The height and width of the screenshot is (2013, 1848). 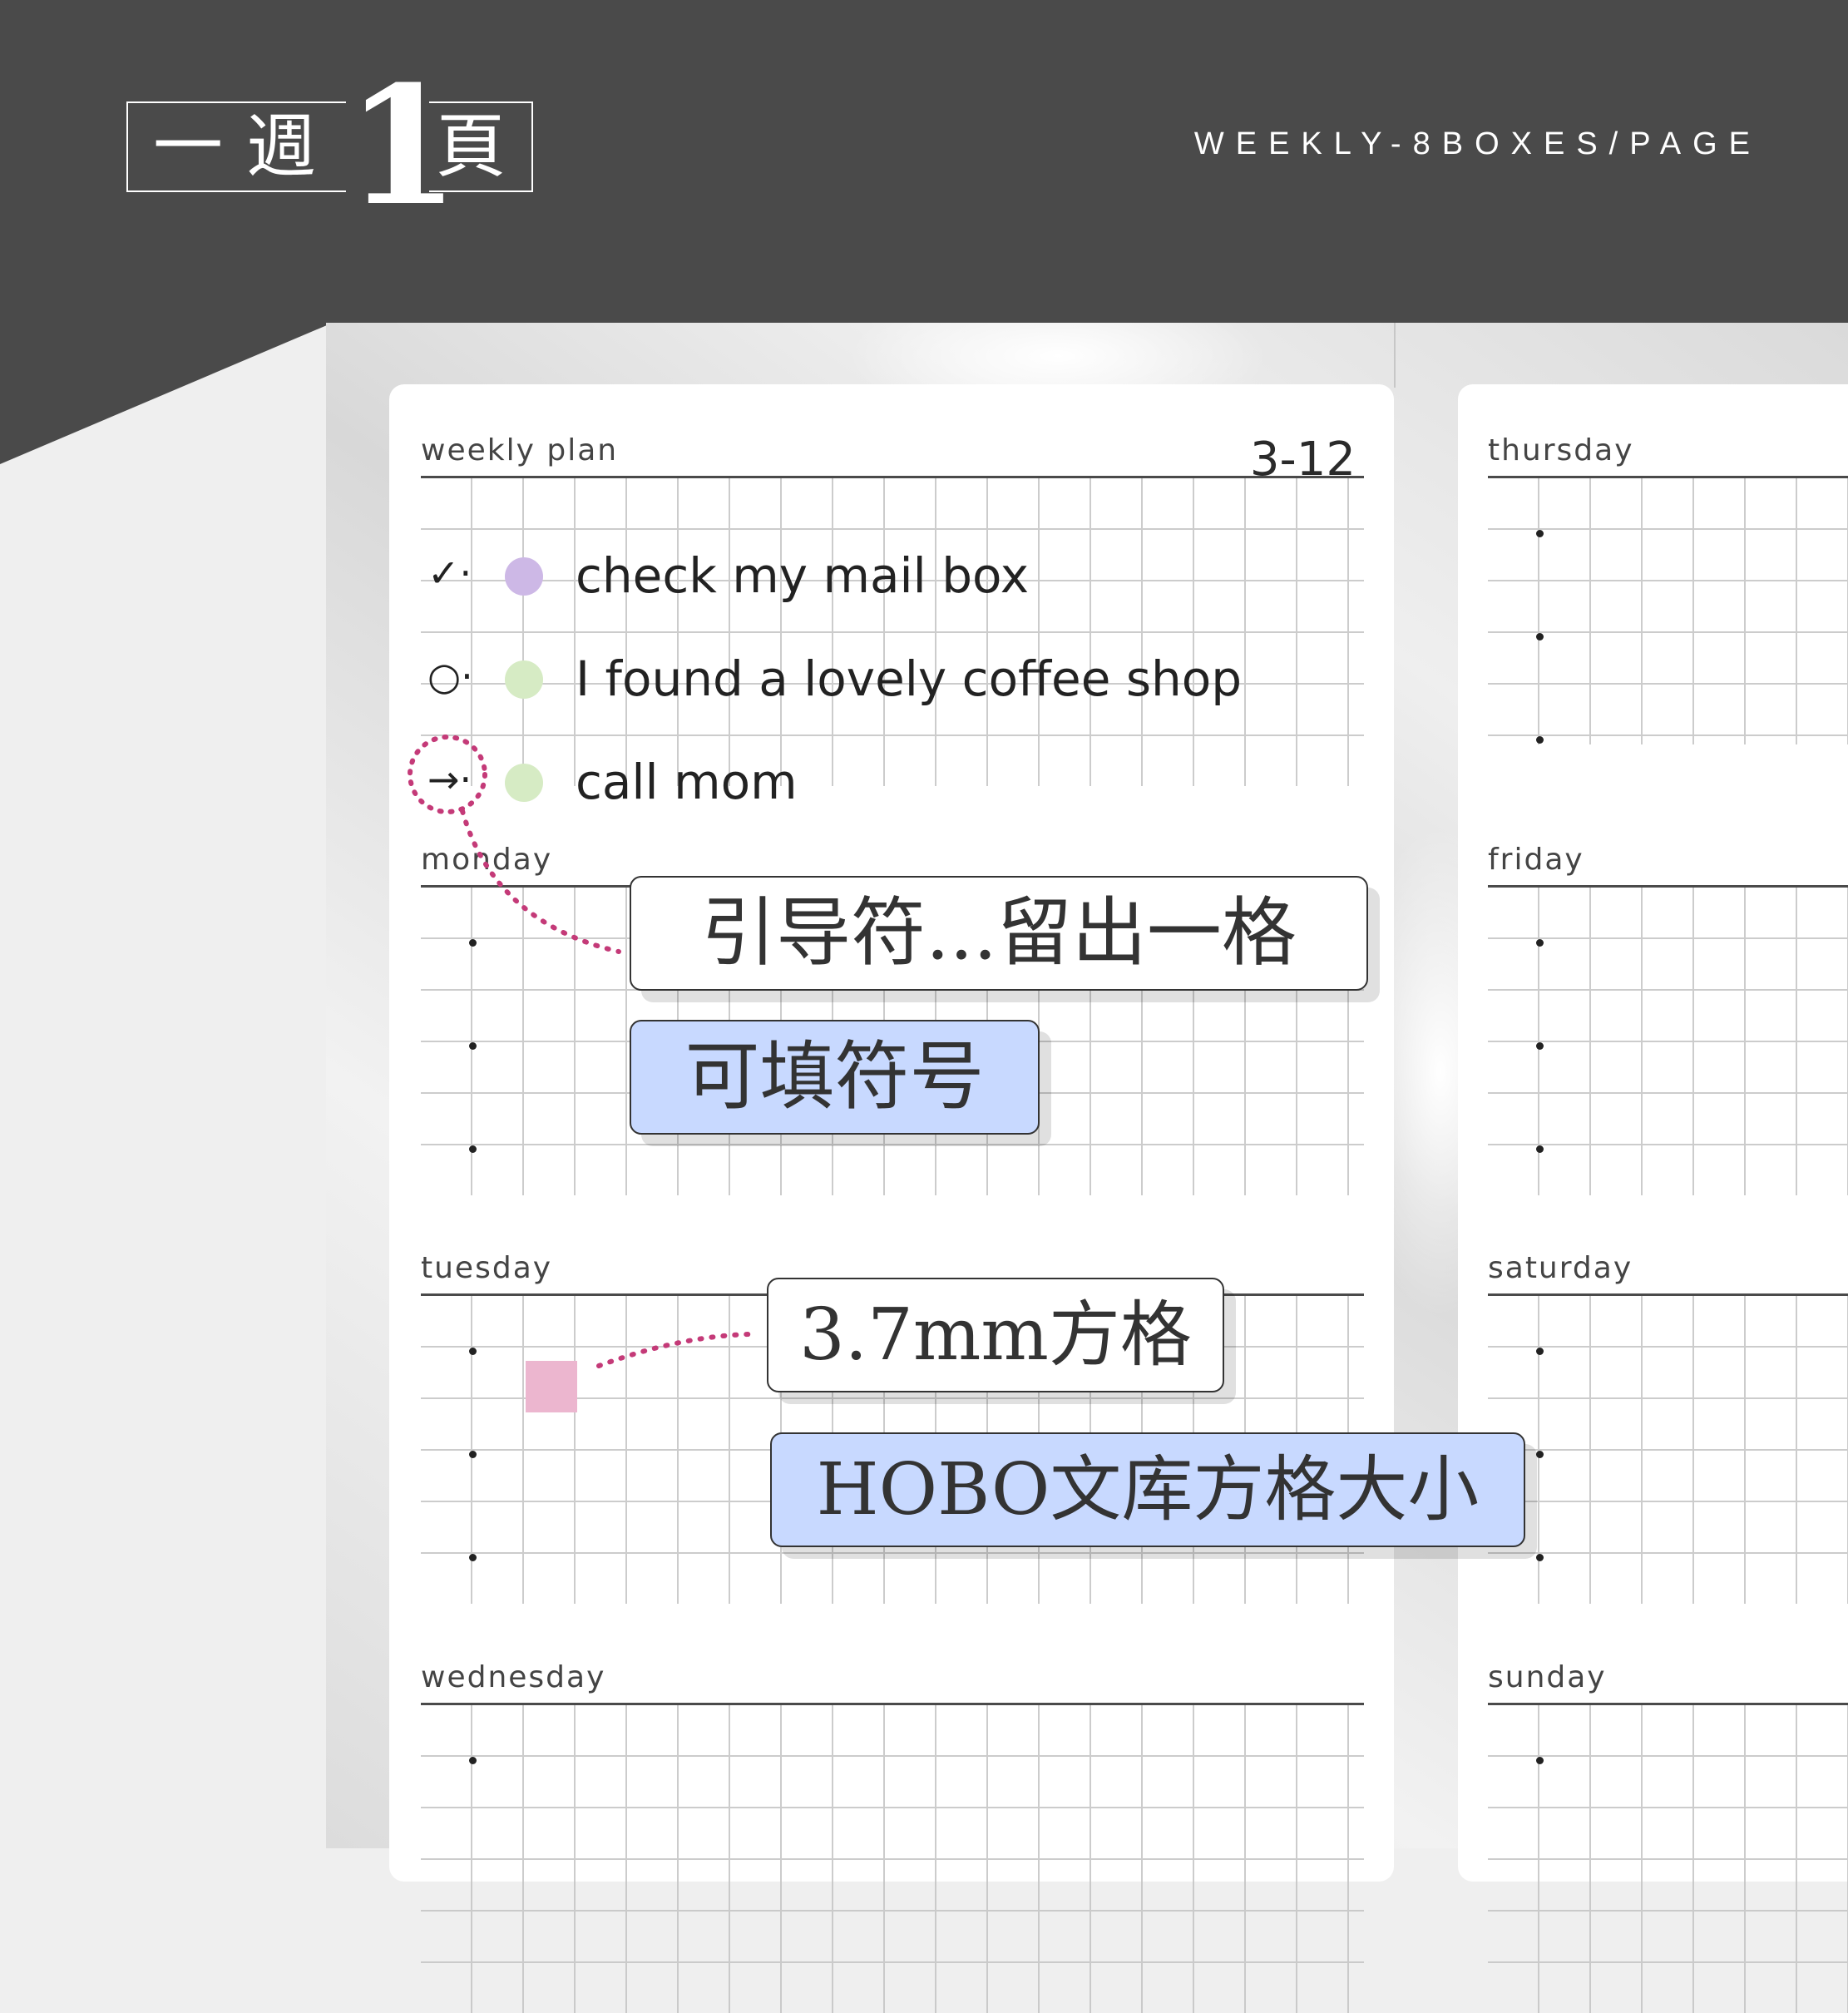 I want to click on task-text: I found a lovely coffee shop, so click(x=909, y=678).